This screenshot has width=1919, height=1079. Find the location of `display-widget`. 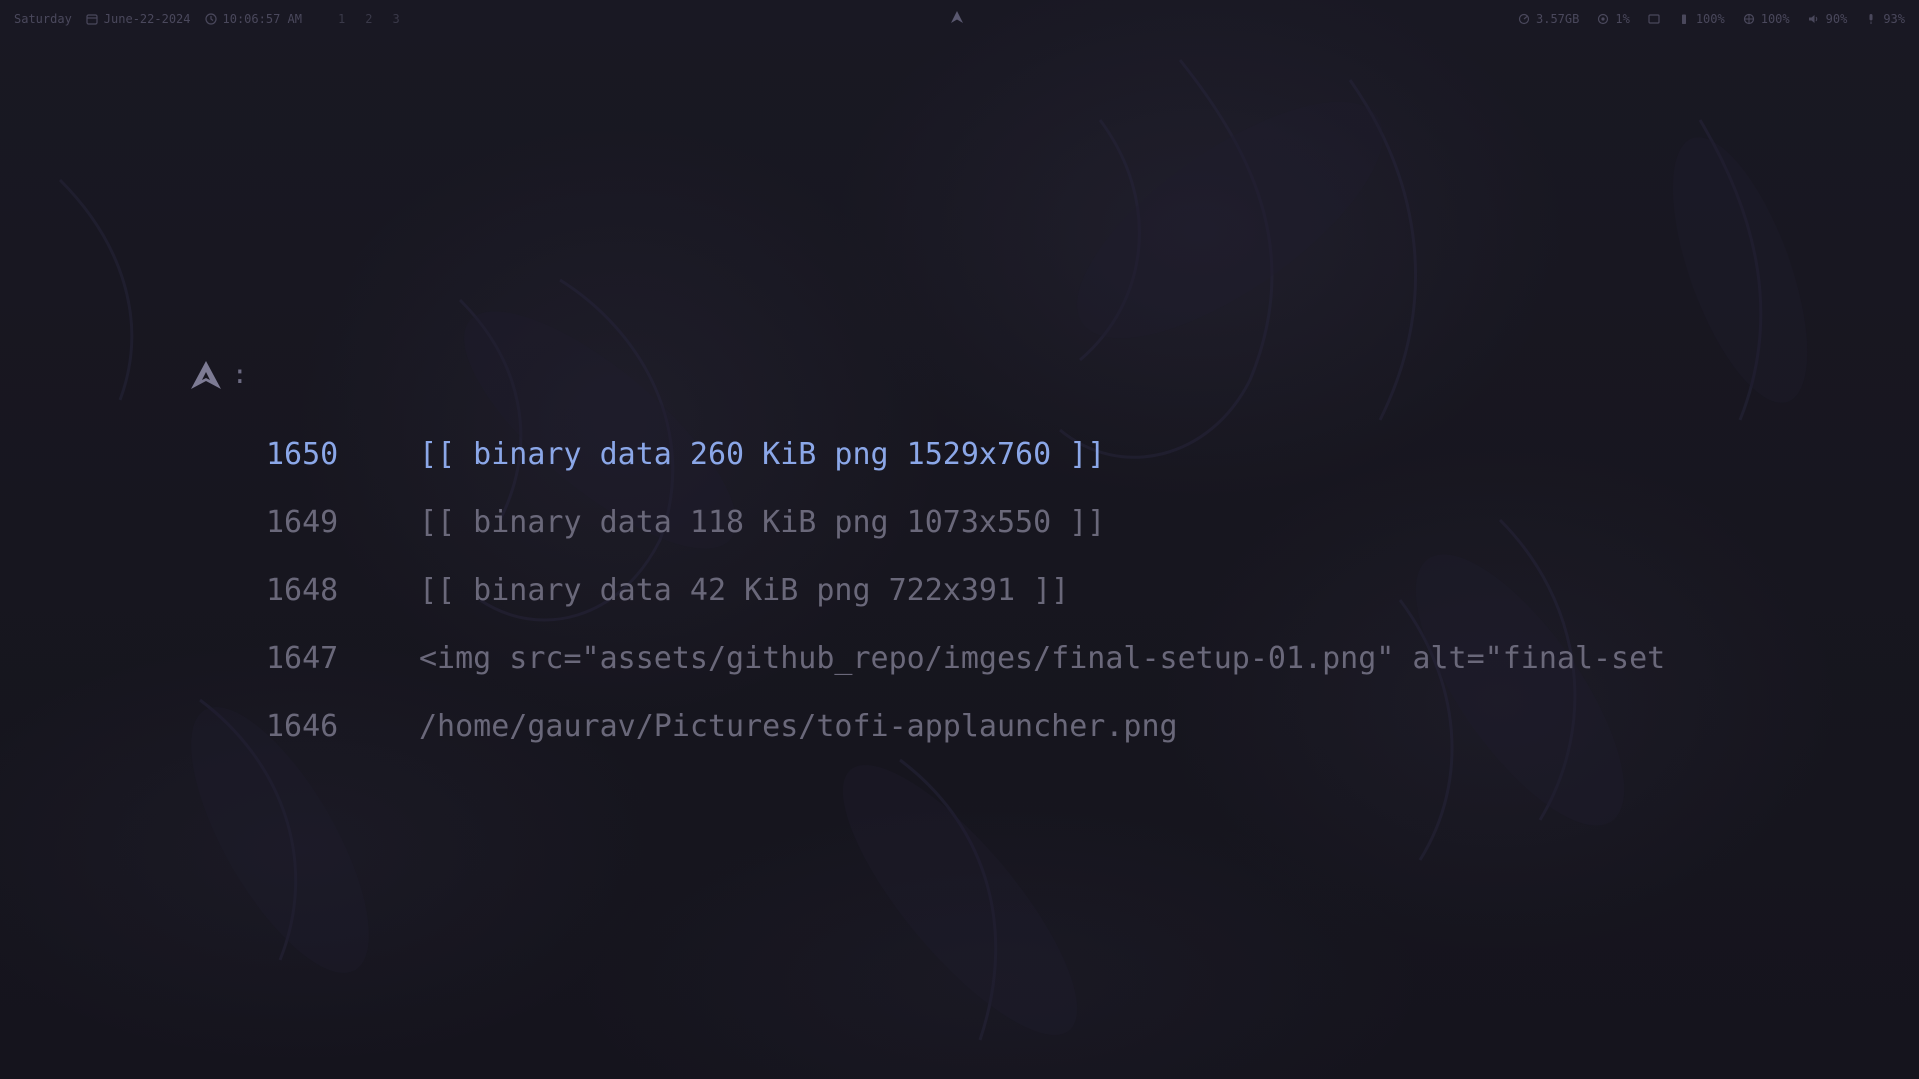

display-widget is located at coordinates (1654, 19).